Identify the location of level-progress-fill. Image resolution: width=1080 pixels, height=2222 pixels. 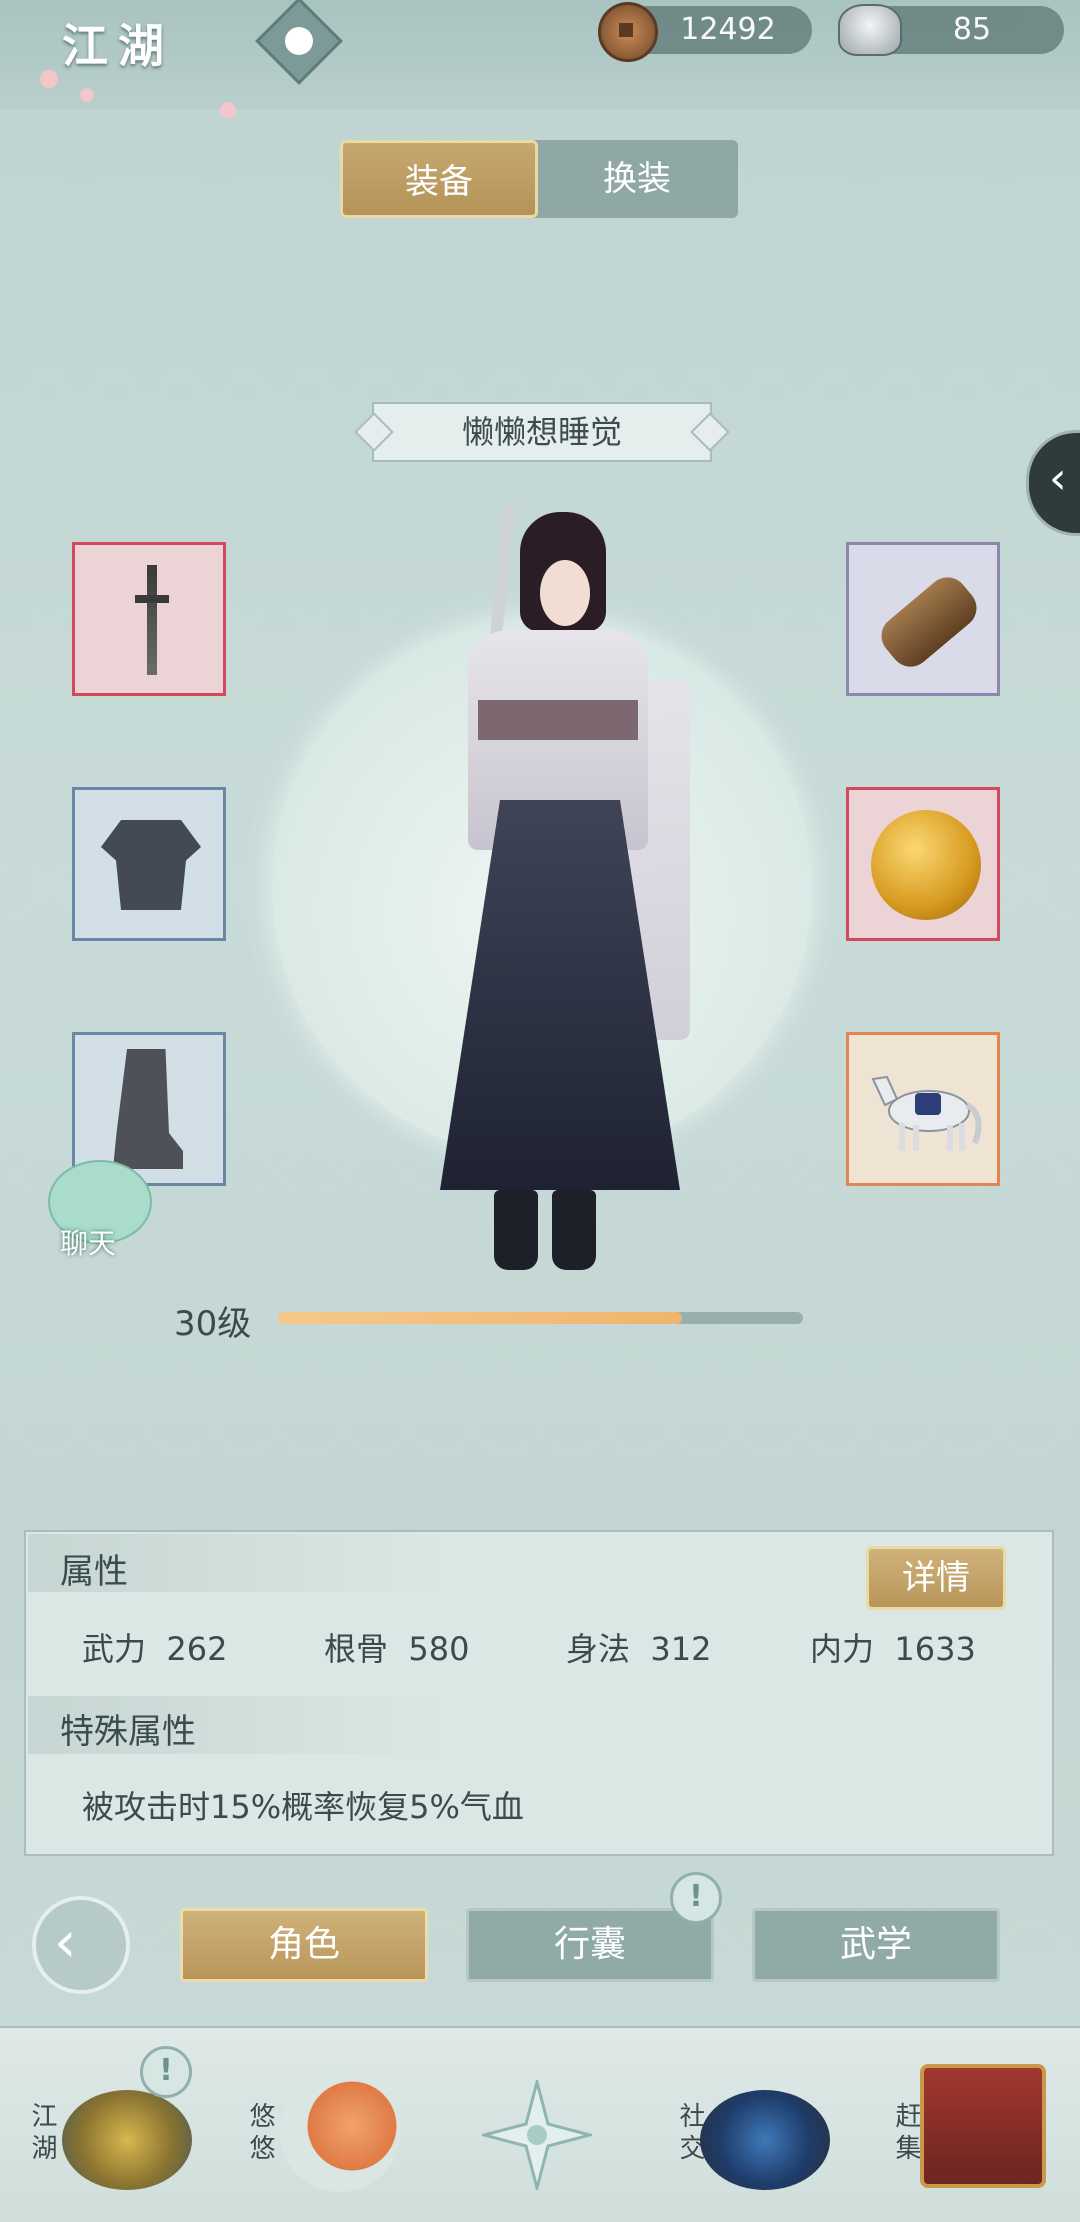
(480, 1318).